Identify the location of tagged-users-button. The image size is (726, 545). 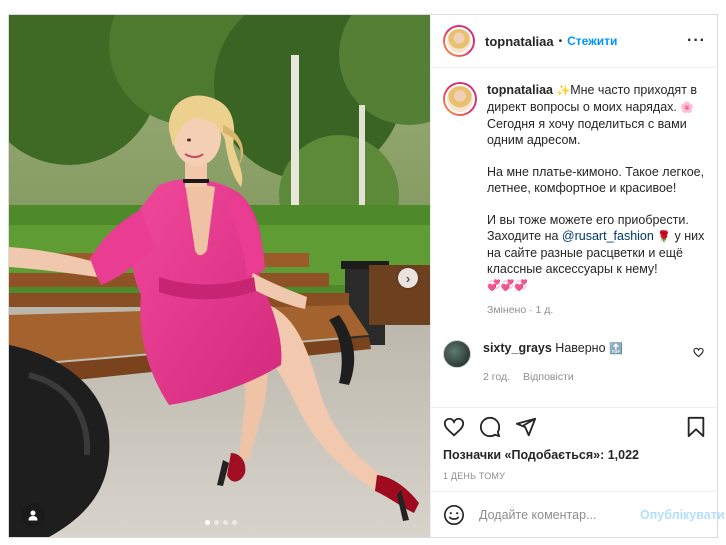
(33, 515).